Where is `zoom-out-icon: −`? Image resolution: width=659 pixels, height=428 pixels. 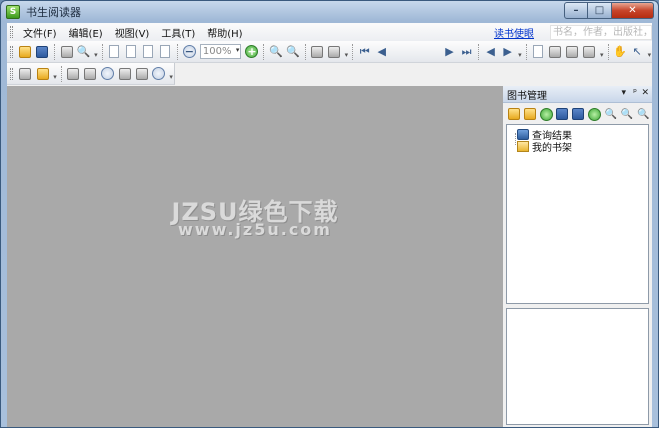 zoom-out-icon: − is located at coordinates (189, 51).